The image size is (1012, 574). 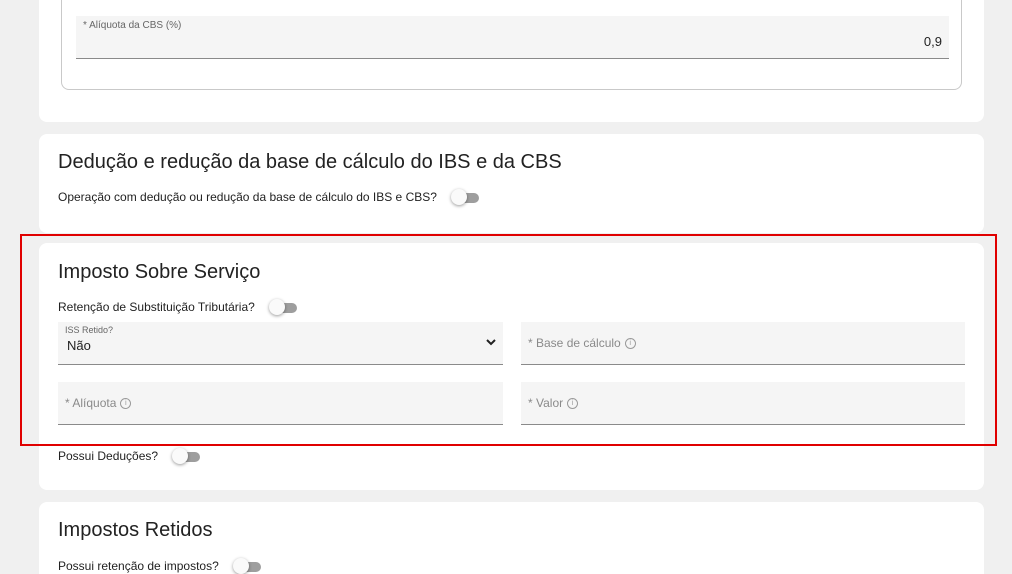 What do you see at coordinates (132, 25) in the screenshot?
I see `aliquota-cbs-label: * Alíquota da CBS (%)` at bounding box center [132, 25].